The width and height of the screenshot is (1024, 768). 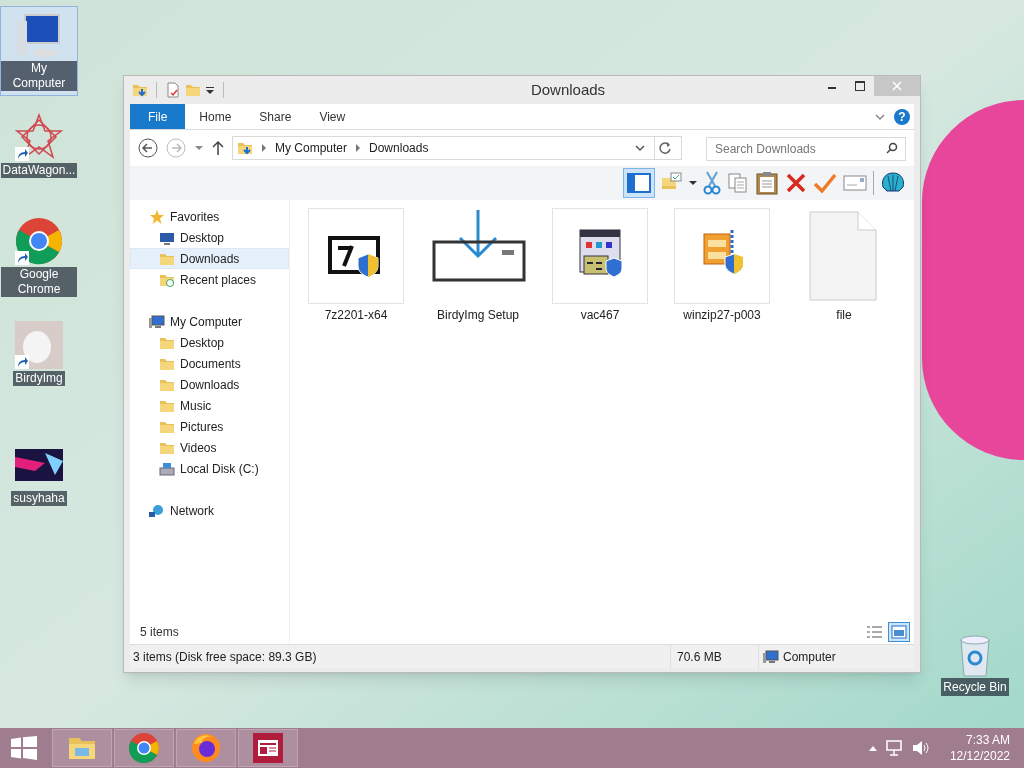 I want to click on window-title: Downloads, so click(x=568, y=89).